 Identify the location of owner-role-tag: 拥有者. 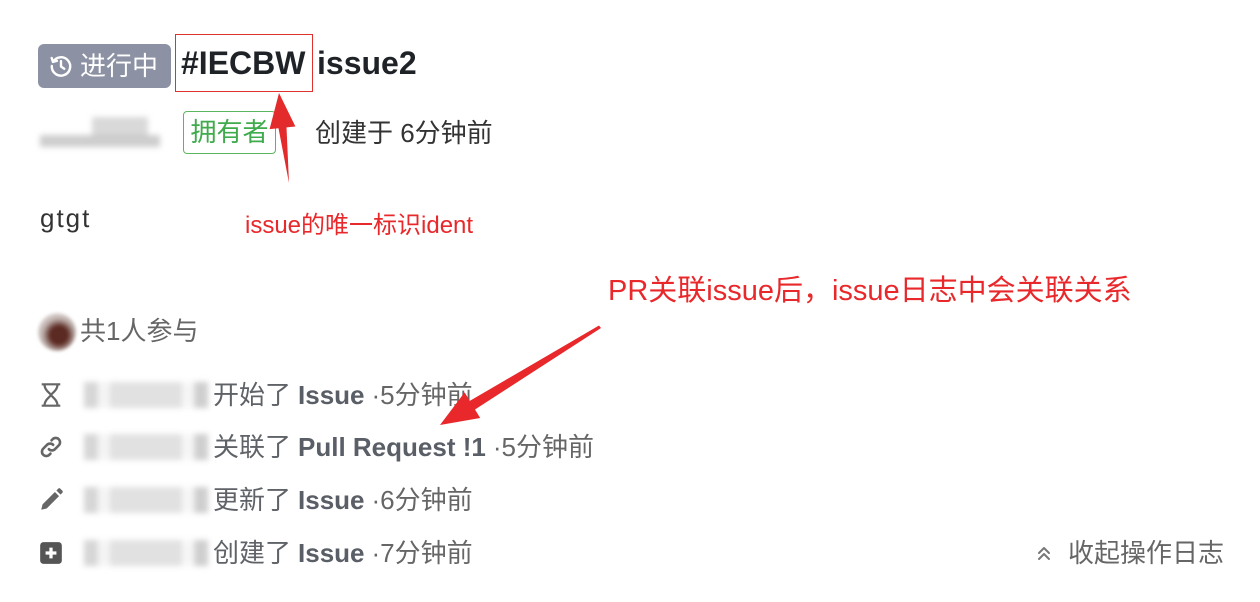
(229, 132).